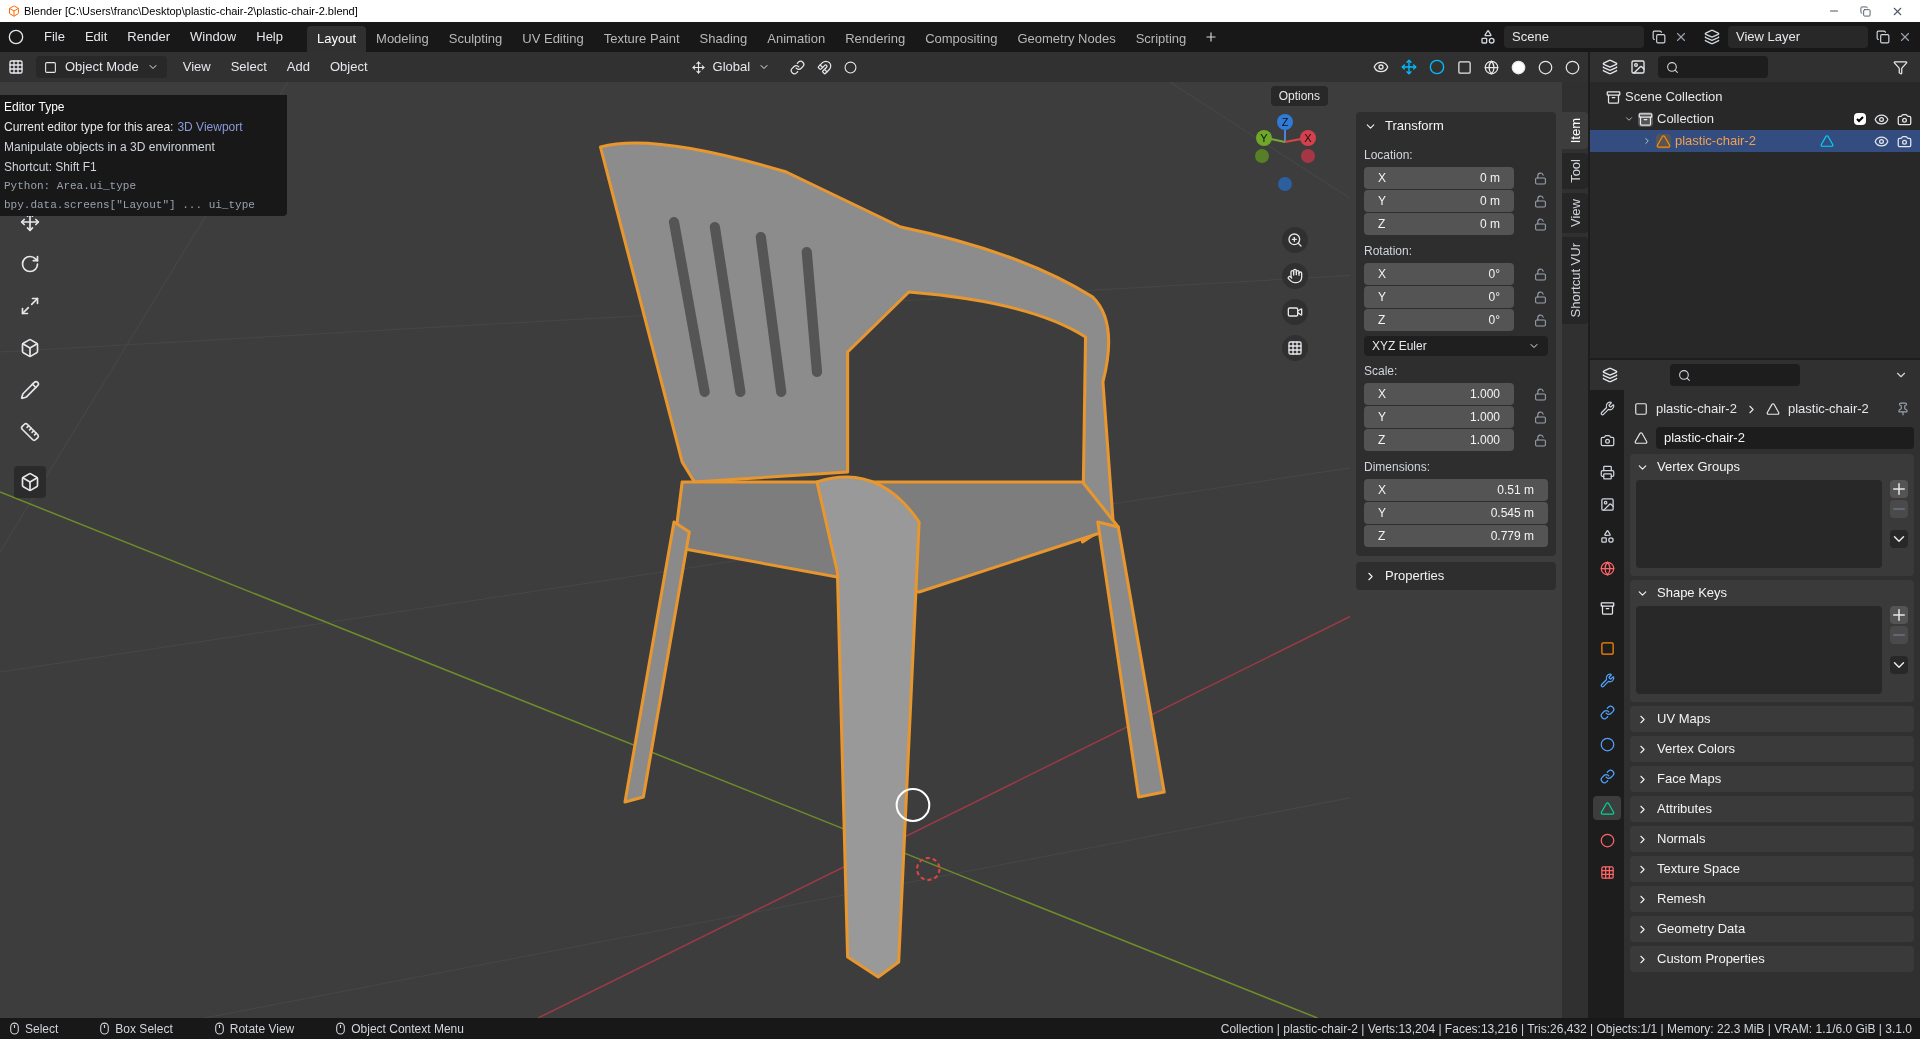 The width and height of the screenshot is (1920, 1039). Describe the element at coordinates (961, 39) in the screenshot. I see `workspace-tab: Compositing` at that location.